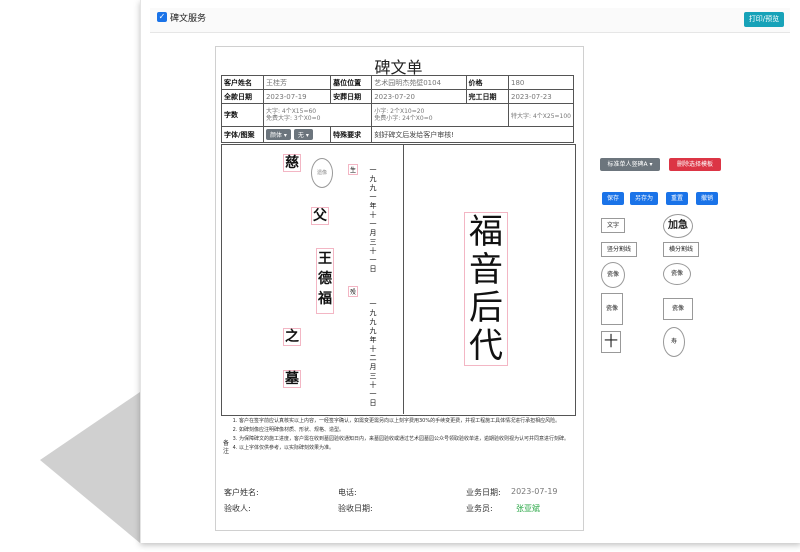  Describe the element at coordinates (487, 82) in the screenshot. I see `label-price: 价格` at that location.